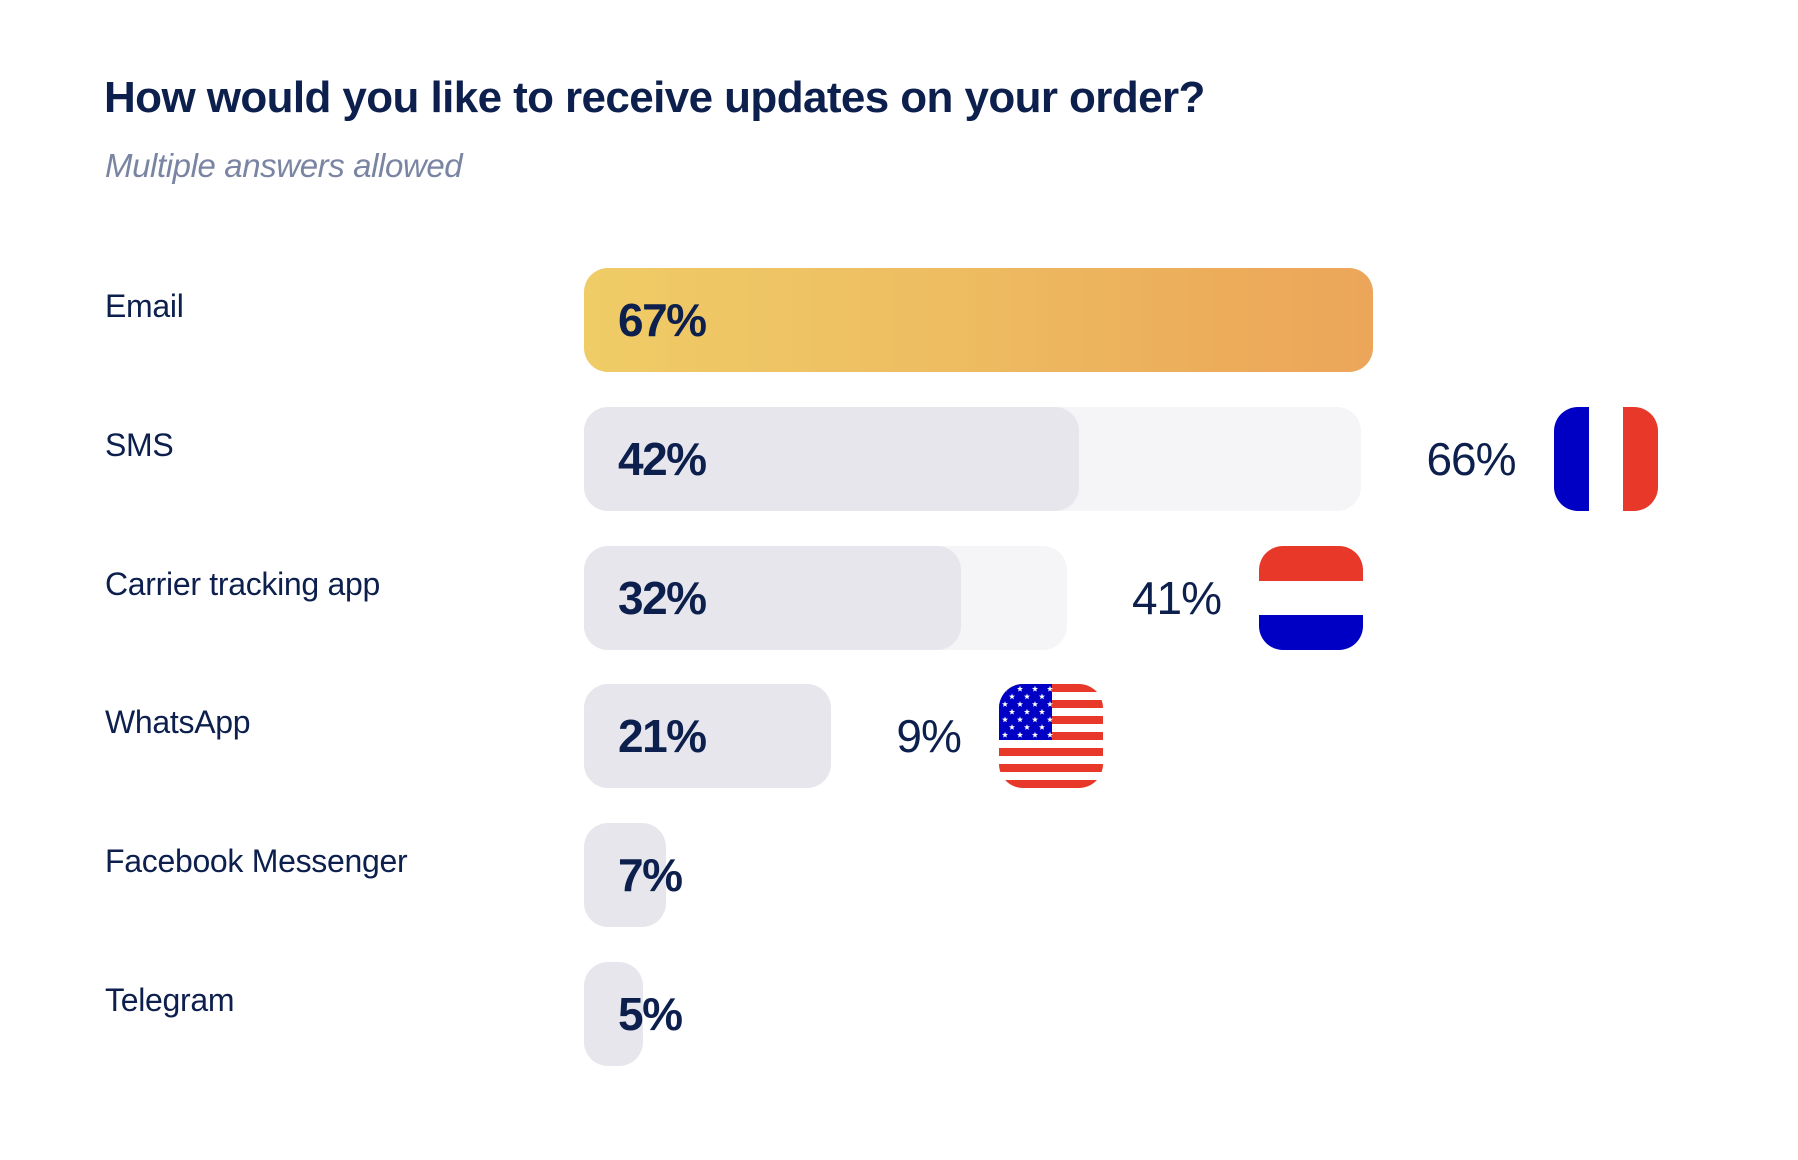  What do you see at coordinates (899, 1014) in the screenshot?
I see `bar-row-telegram: Telegram 5%` at bounding box center [899, 1014].